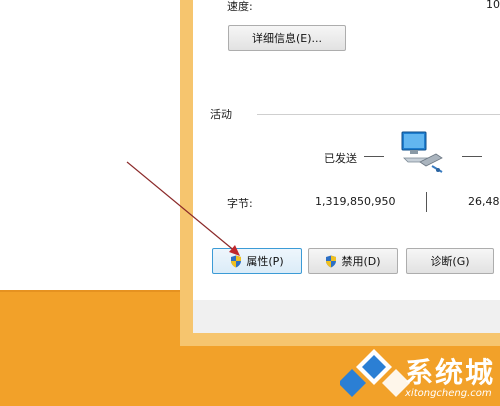 Image resolution: width=500 pixels, height=406 pixels. Describe the element at coordinates (472, 156) in the screenshot. I see `received-dash` at that location.